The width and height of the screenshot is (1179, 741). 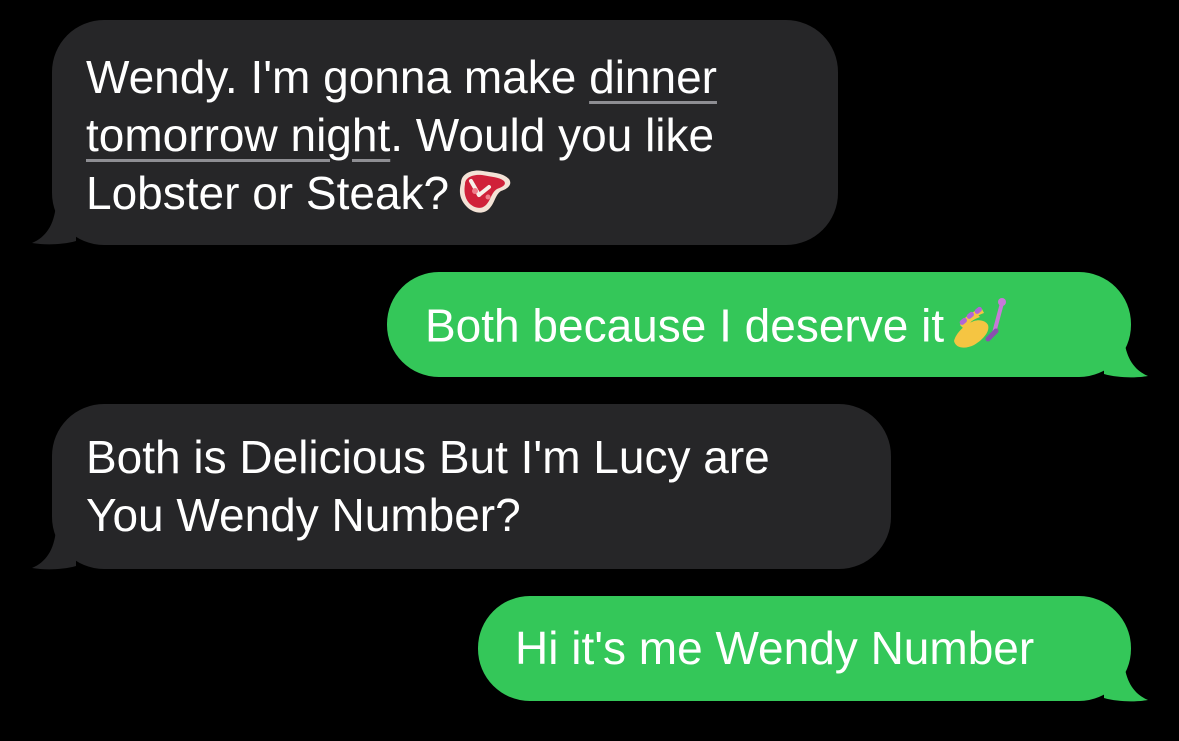 What do you see at coordinates (338, 77) in the screenshot?
I see `message-text: Wendy. I'm gonna make` at bounding box center [338, 77].